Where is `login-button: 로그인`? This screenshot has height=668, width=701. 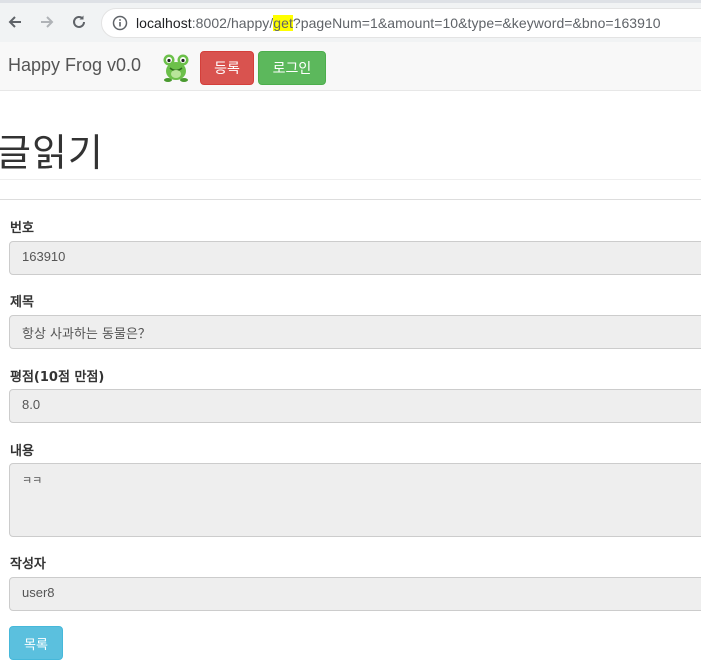
login-button: 로그인 is located at coordinates (292, 68).